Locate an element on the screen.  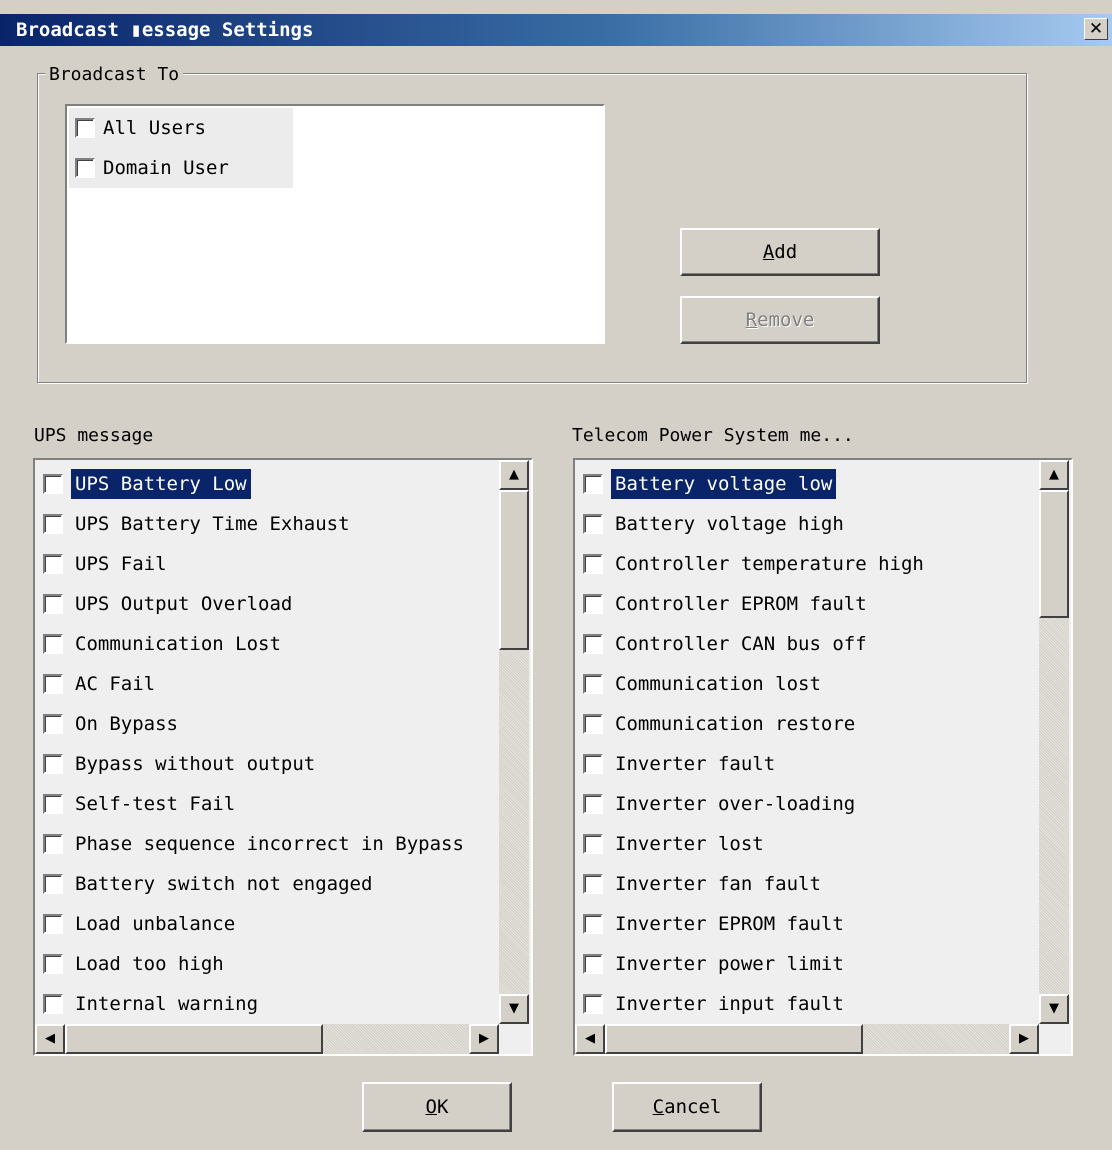
list-item: Inverter power limit is located at coordinates (712, 964).